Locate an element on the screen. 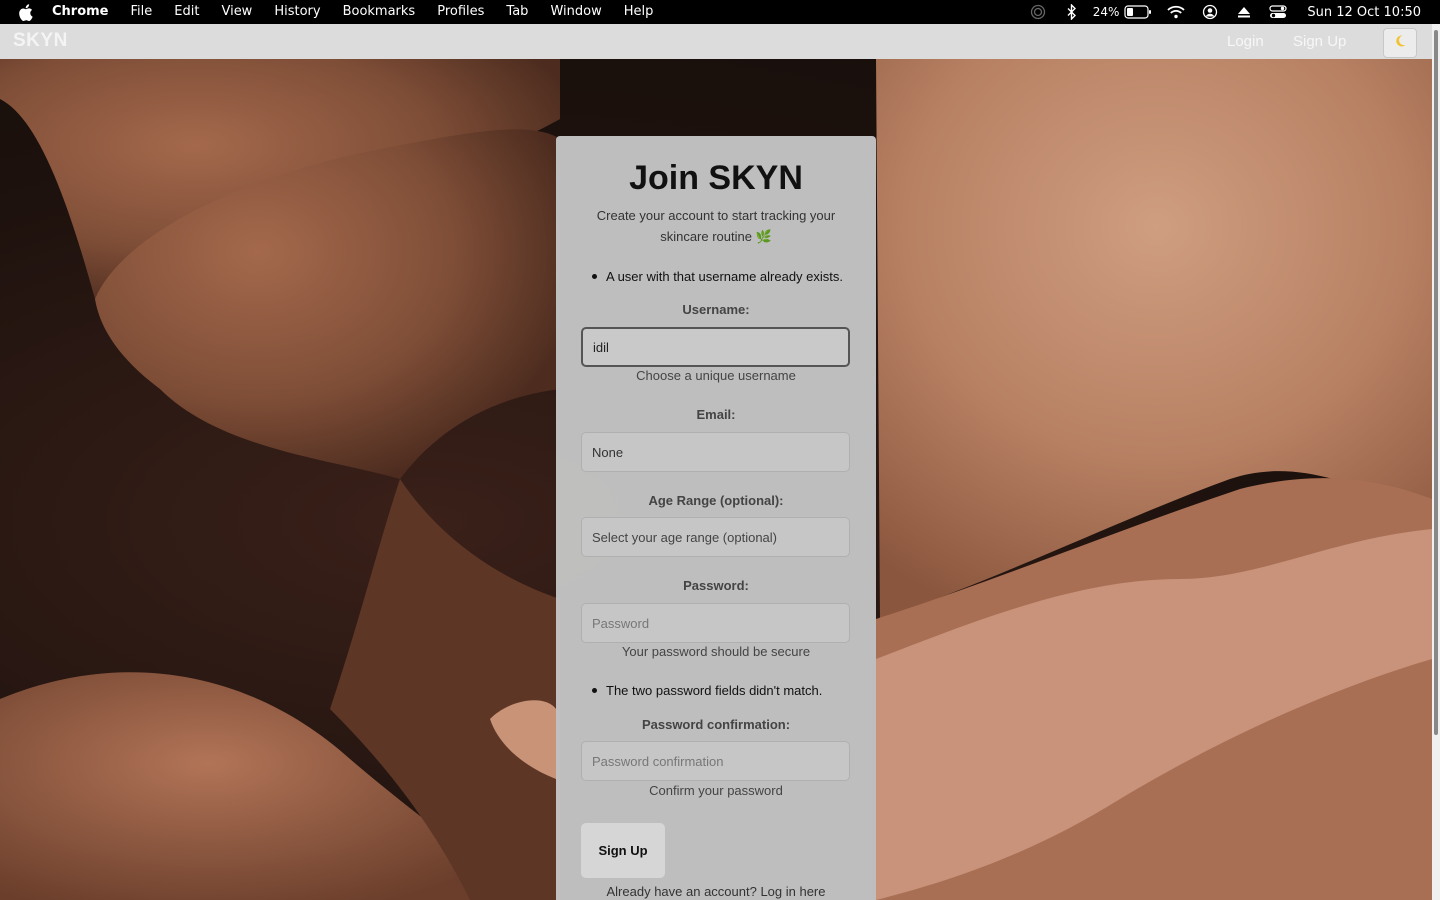 The width and height of the screenshot is (1440, 900). menu-bookmarks: Bookmarks is located at coordinates (379, 12).